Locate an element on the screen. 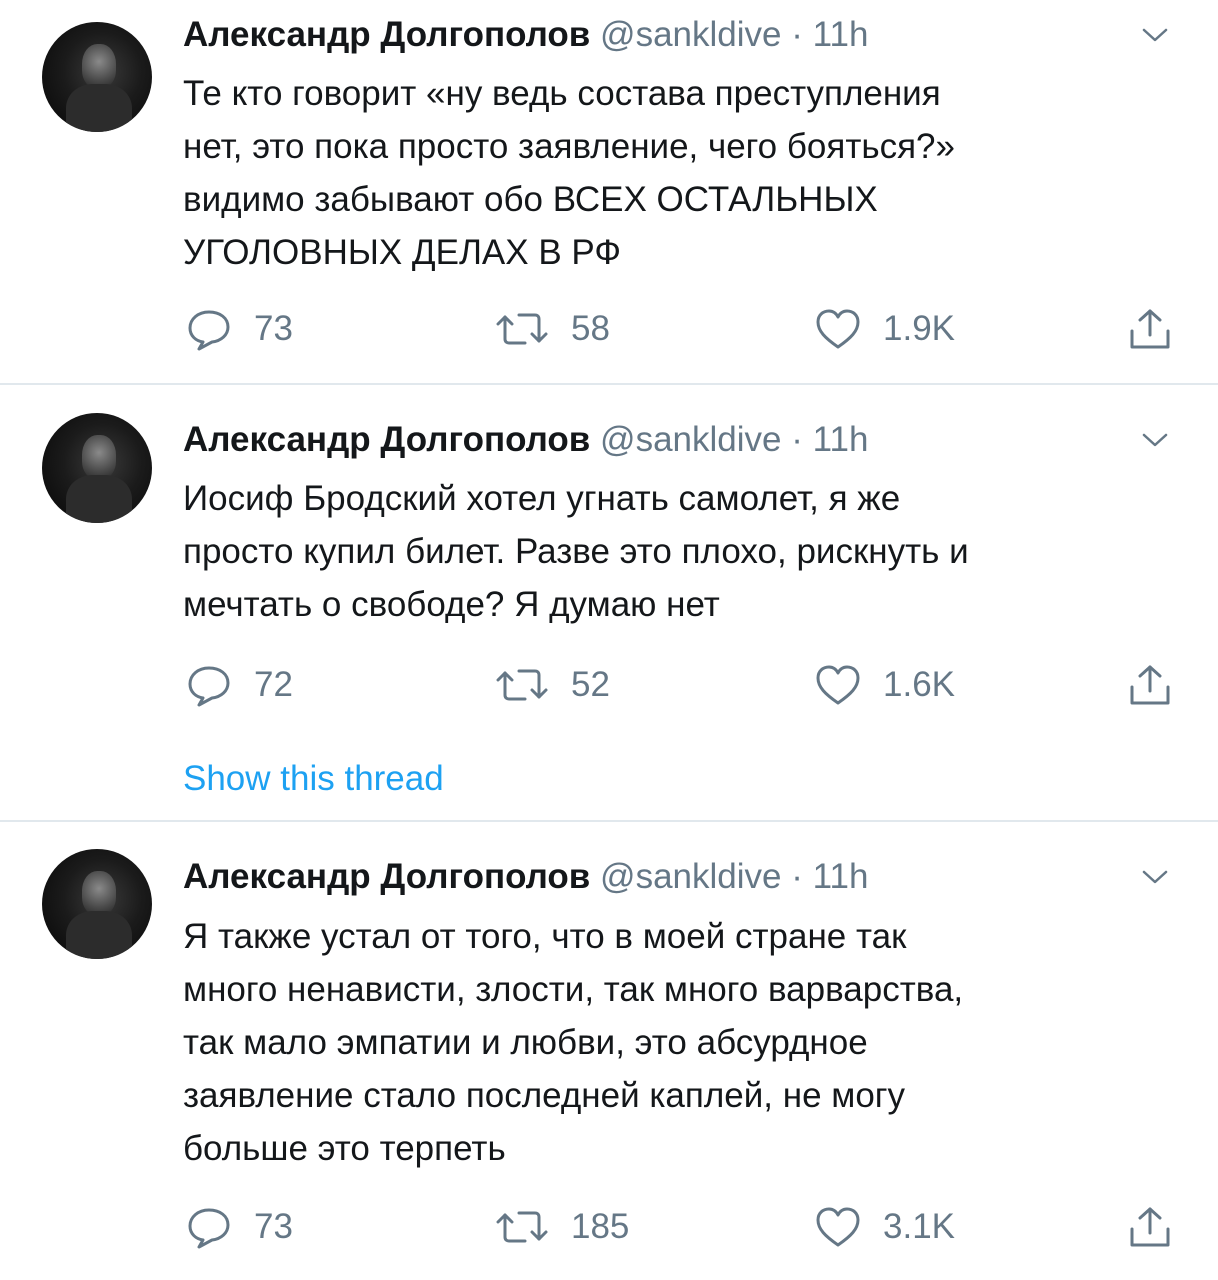  like-button: 3.1K is located at coordinates (885, 1227).